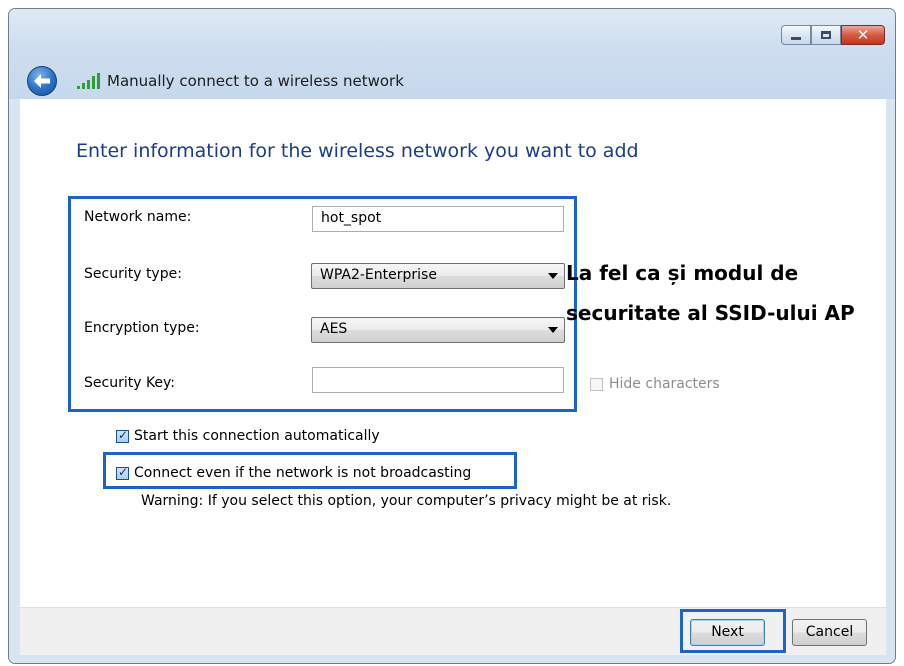  What do you see at coordinates (438, 330) in the screenshot?
I see `encryption-type-dropdown: AES` at bounding box center [438, 330].